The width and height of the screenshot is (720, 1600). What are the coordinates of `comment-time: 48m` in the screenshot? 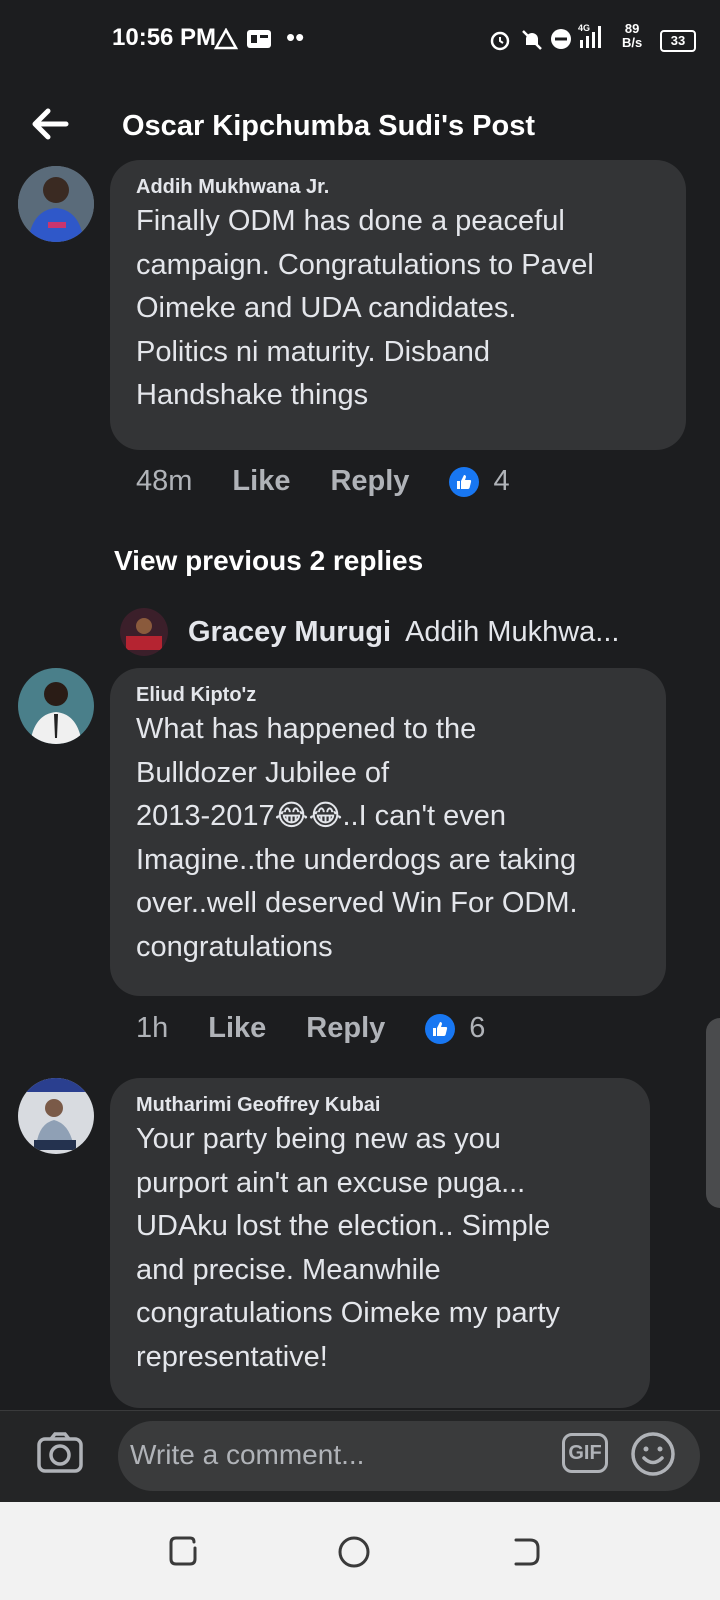 It's located at (164, 481).